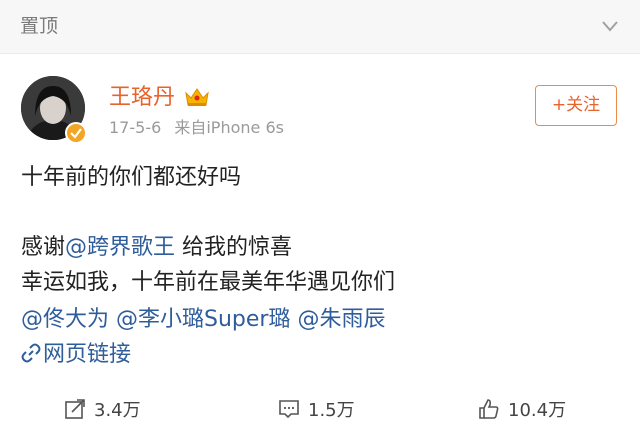 This screenshot has height=433, width=640. What do you see at coordinates (75, 409) in the screenshot?
I see `repost-icon` at bounding box center [75, 409].